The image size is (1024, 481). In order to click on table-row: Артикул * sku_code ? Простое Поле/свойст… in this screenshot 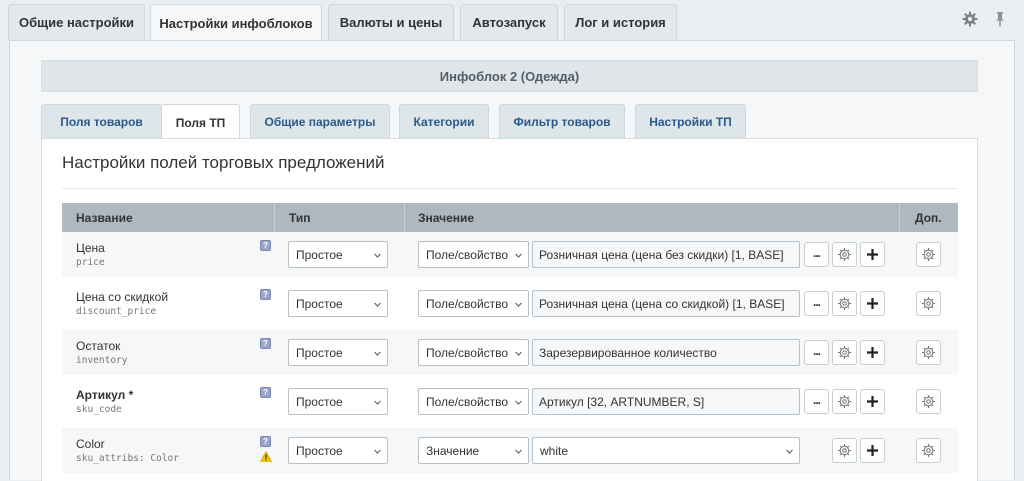, I will do `click(510, 401)`.